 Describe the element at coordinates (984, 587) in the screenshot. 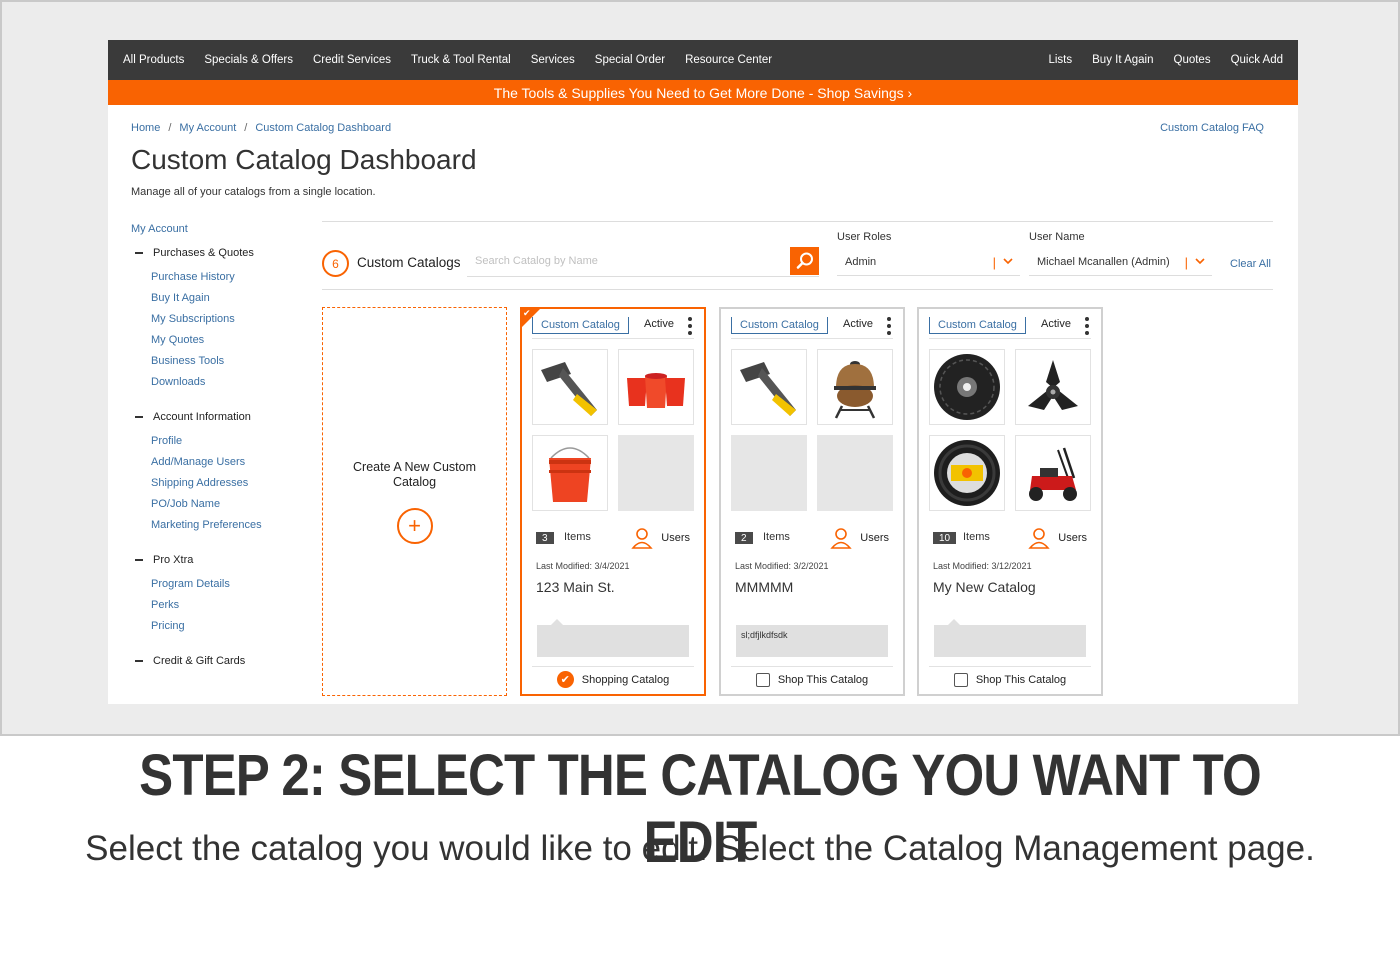

I see `catalog-name: My New Catalog` at that location.